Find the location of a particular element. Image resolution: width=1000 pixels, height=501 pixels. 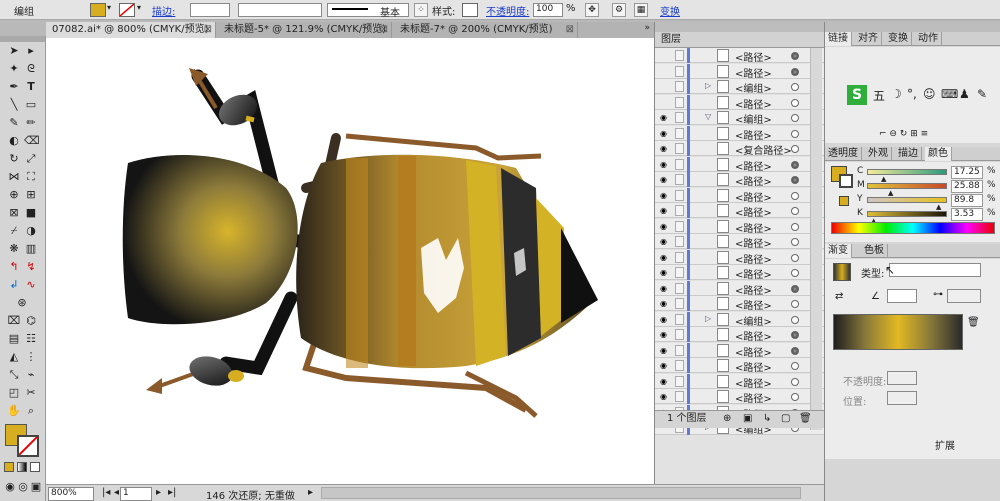

gradient-slider-bar is located at coordinates (898, 332).